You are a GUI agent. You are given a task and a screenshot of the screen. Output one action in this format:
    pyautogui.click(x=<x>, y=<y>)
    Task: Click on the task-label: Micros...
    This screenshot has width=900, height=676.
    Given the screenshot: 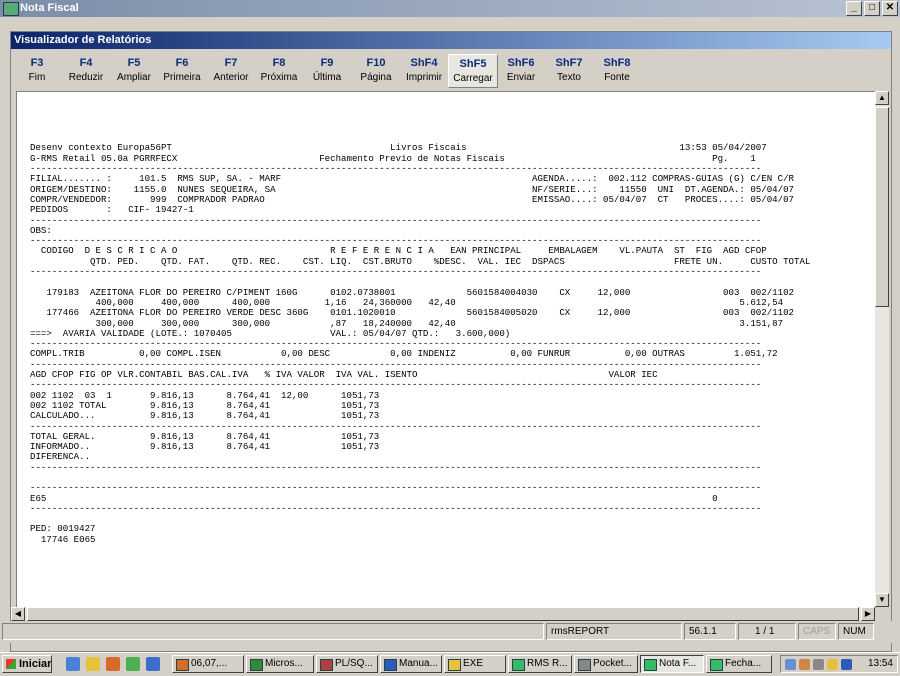 What is the action you would take?
    pyautogui.click(x=284, y=663)
    